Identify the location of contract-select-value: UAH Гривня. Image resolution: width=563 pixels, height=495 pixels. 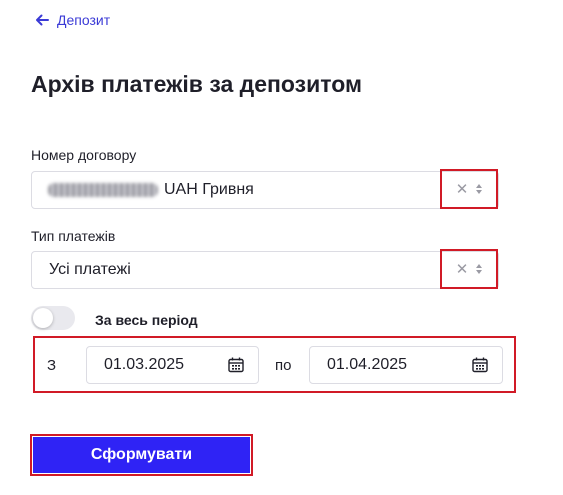
(209, 189).